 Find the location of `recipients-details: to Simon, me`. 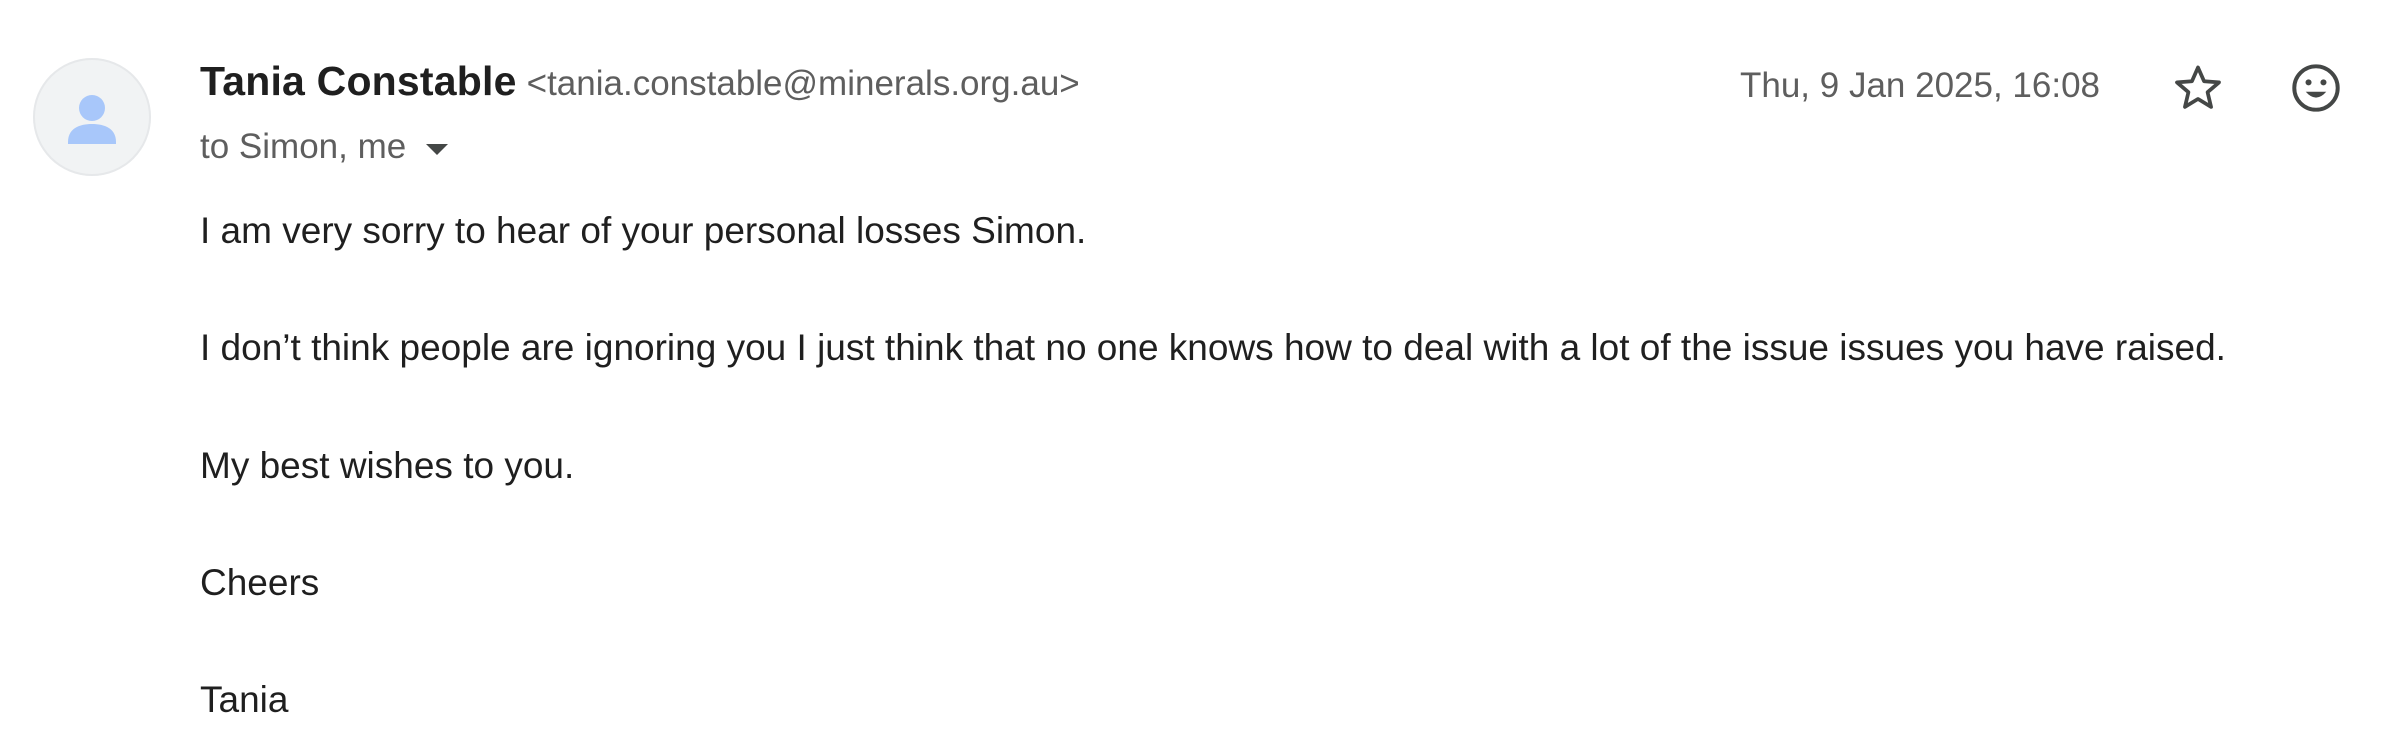

recipients-details: to Simon, me is located at coordinates (324, 147).